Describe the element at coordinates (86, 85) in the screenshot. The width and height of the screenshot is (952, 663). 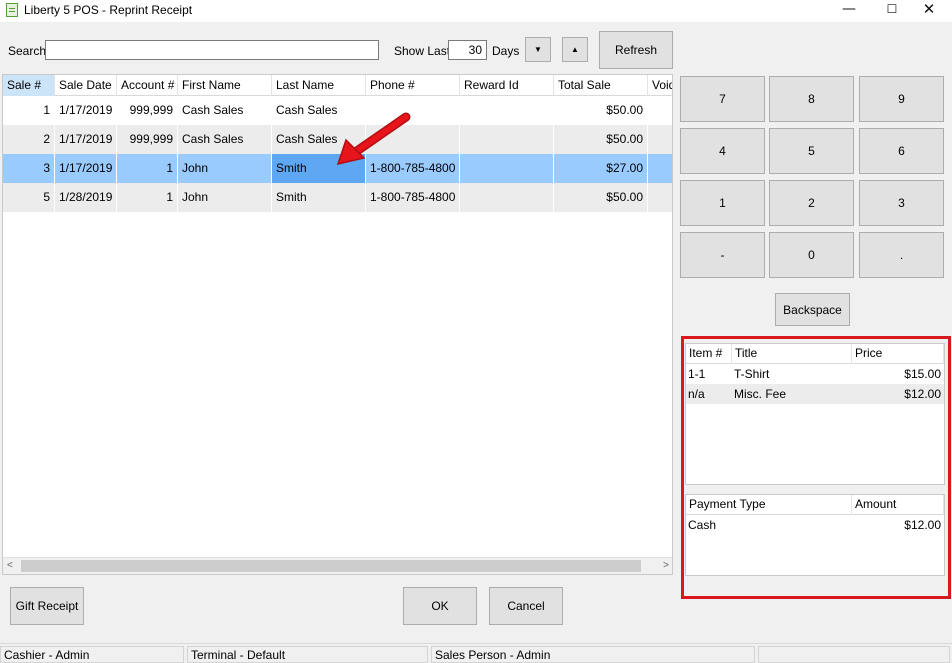
I see `col-sale-date: Sale Date` at that location.